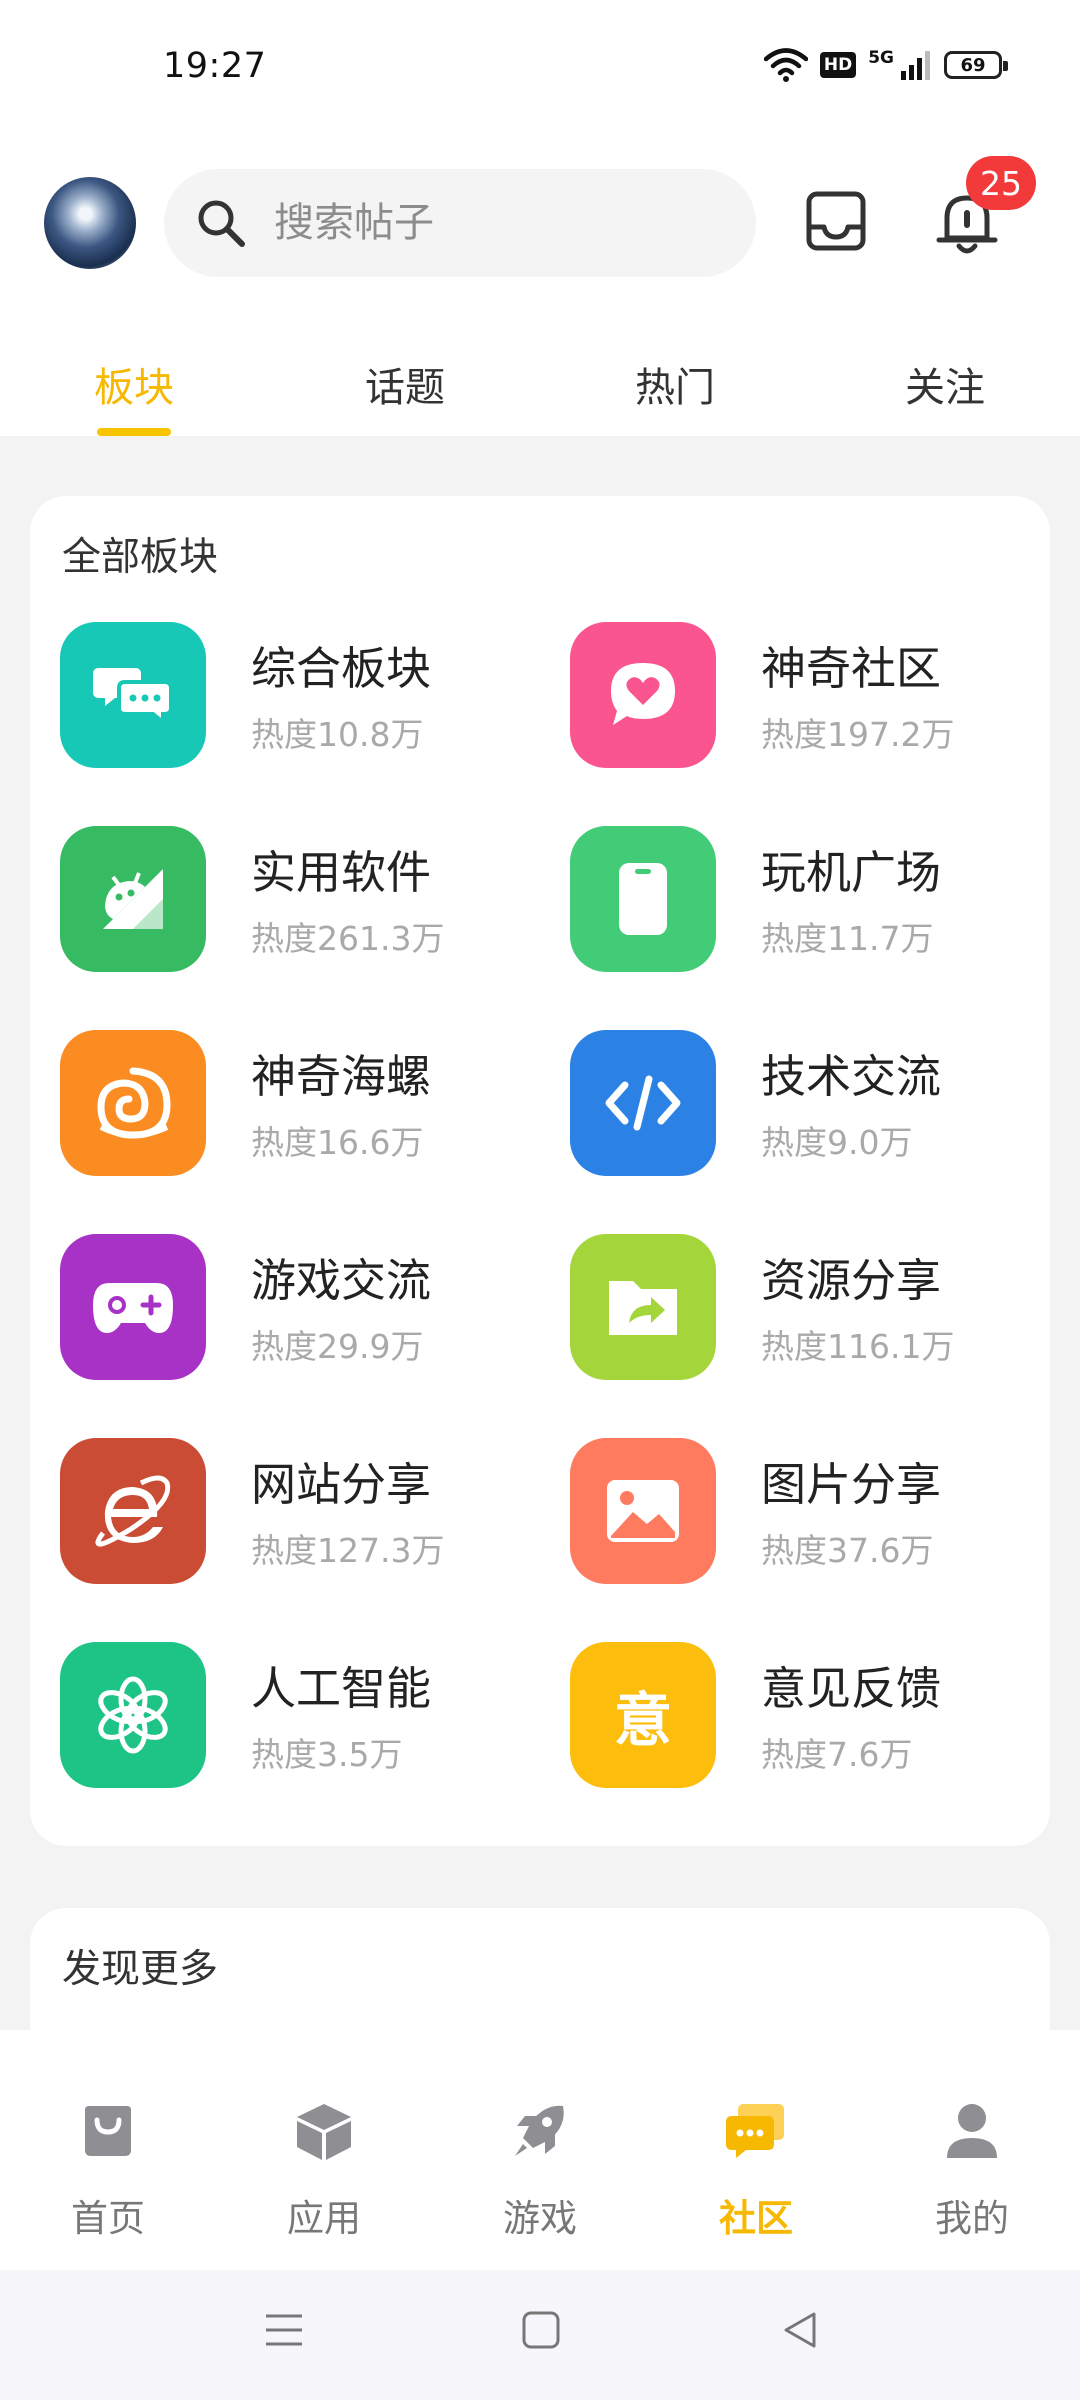 Image resolution: width=1080 pixels, height=2400 pixels. Describe the element at coordinates (643, 1307) in the screenshot. I see `folder-share-icon` at that location.